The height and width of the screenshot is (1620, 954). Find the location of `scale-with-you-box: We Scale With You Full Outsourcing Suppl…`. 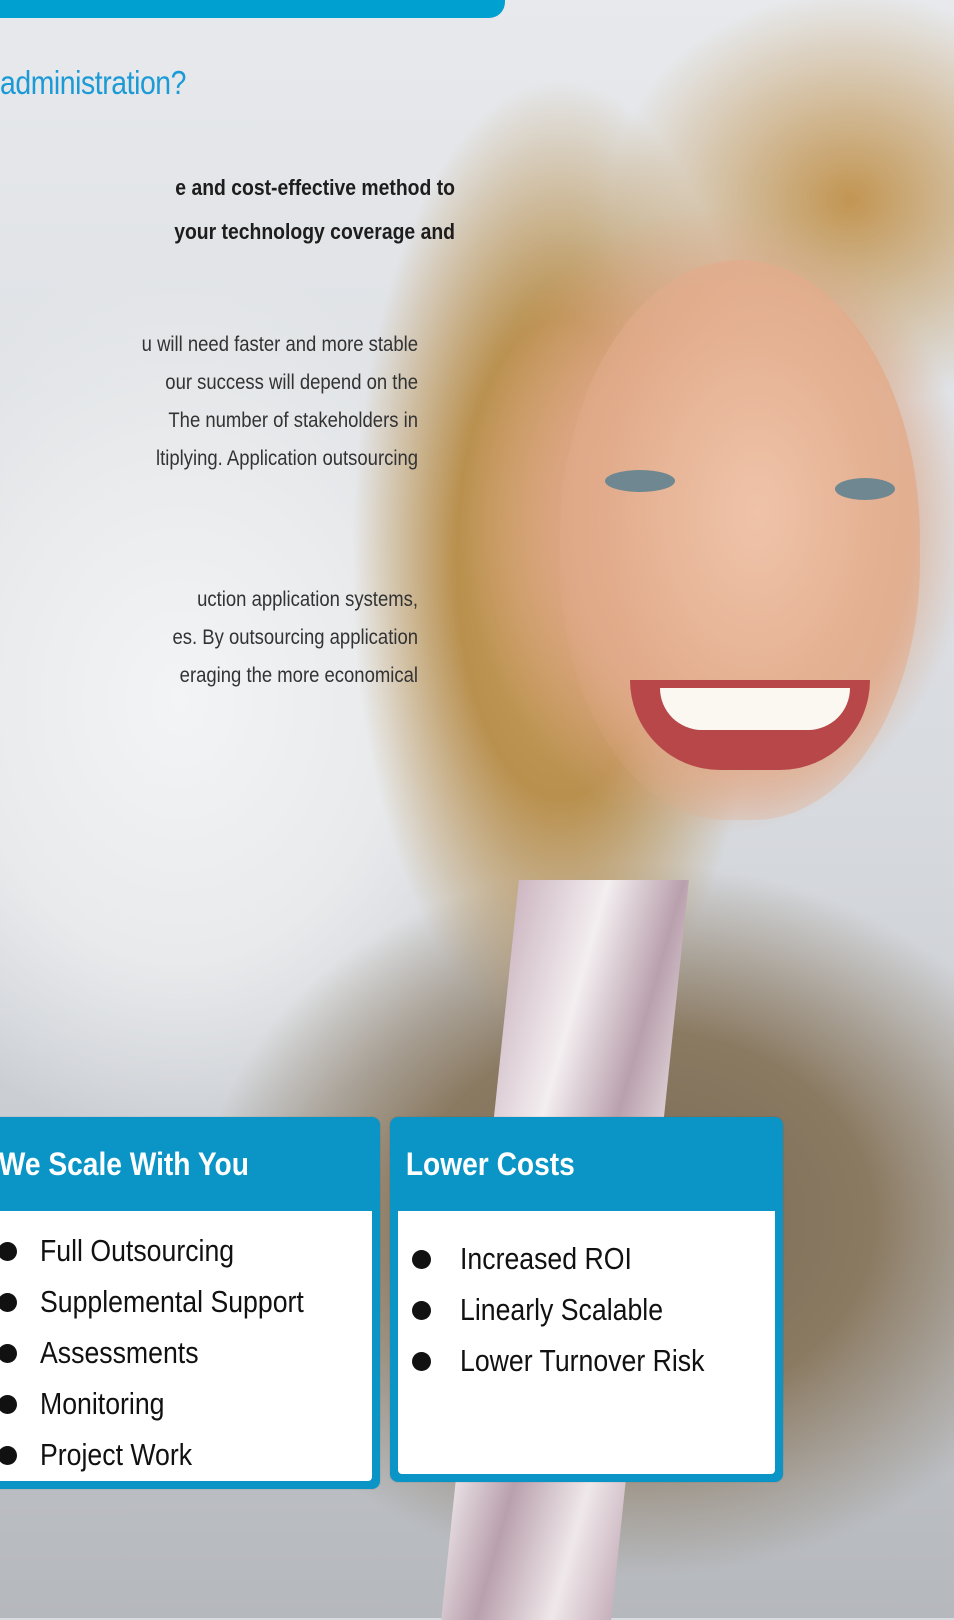

scale-with-you-box: We Scale With You Full Outsourcing Suppl… is located at coordinates (190, 1303).